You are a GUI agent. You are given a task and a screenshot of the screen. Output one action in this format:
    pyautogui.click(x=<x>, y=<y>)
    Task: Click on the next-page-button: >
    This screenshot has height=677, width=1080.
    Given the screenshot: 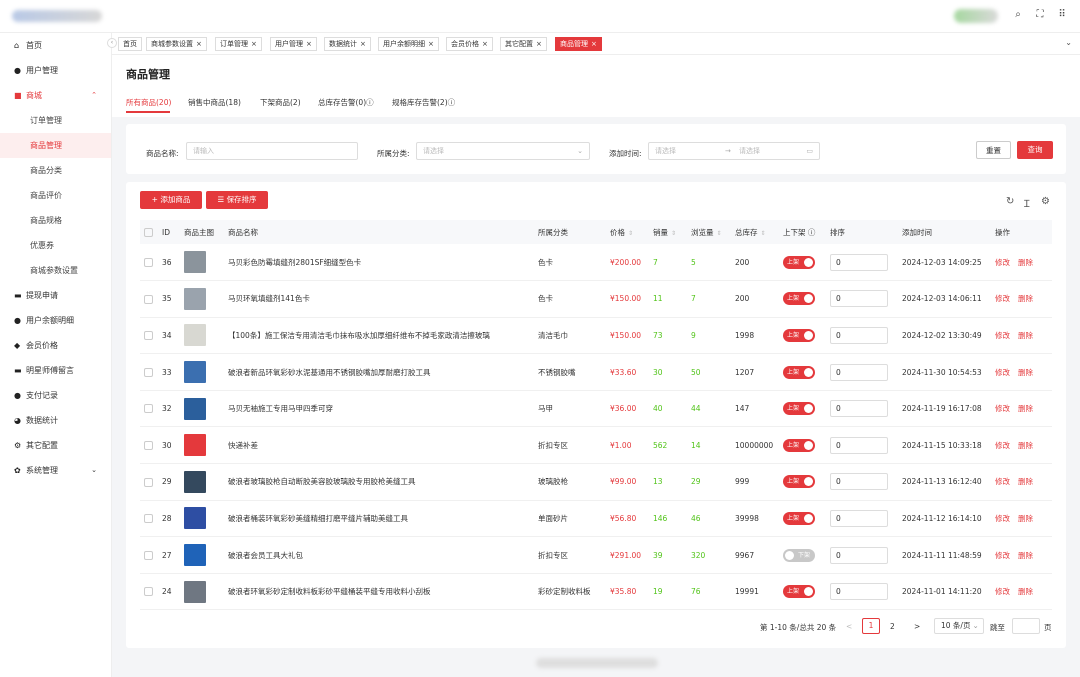 What is the action you would take?
    pyautogui.click(x=917, y=626)
    